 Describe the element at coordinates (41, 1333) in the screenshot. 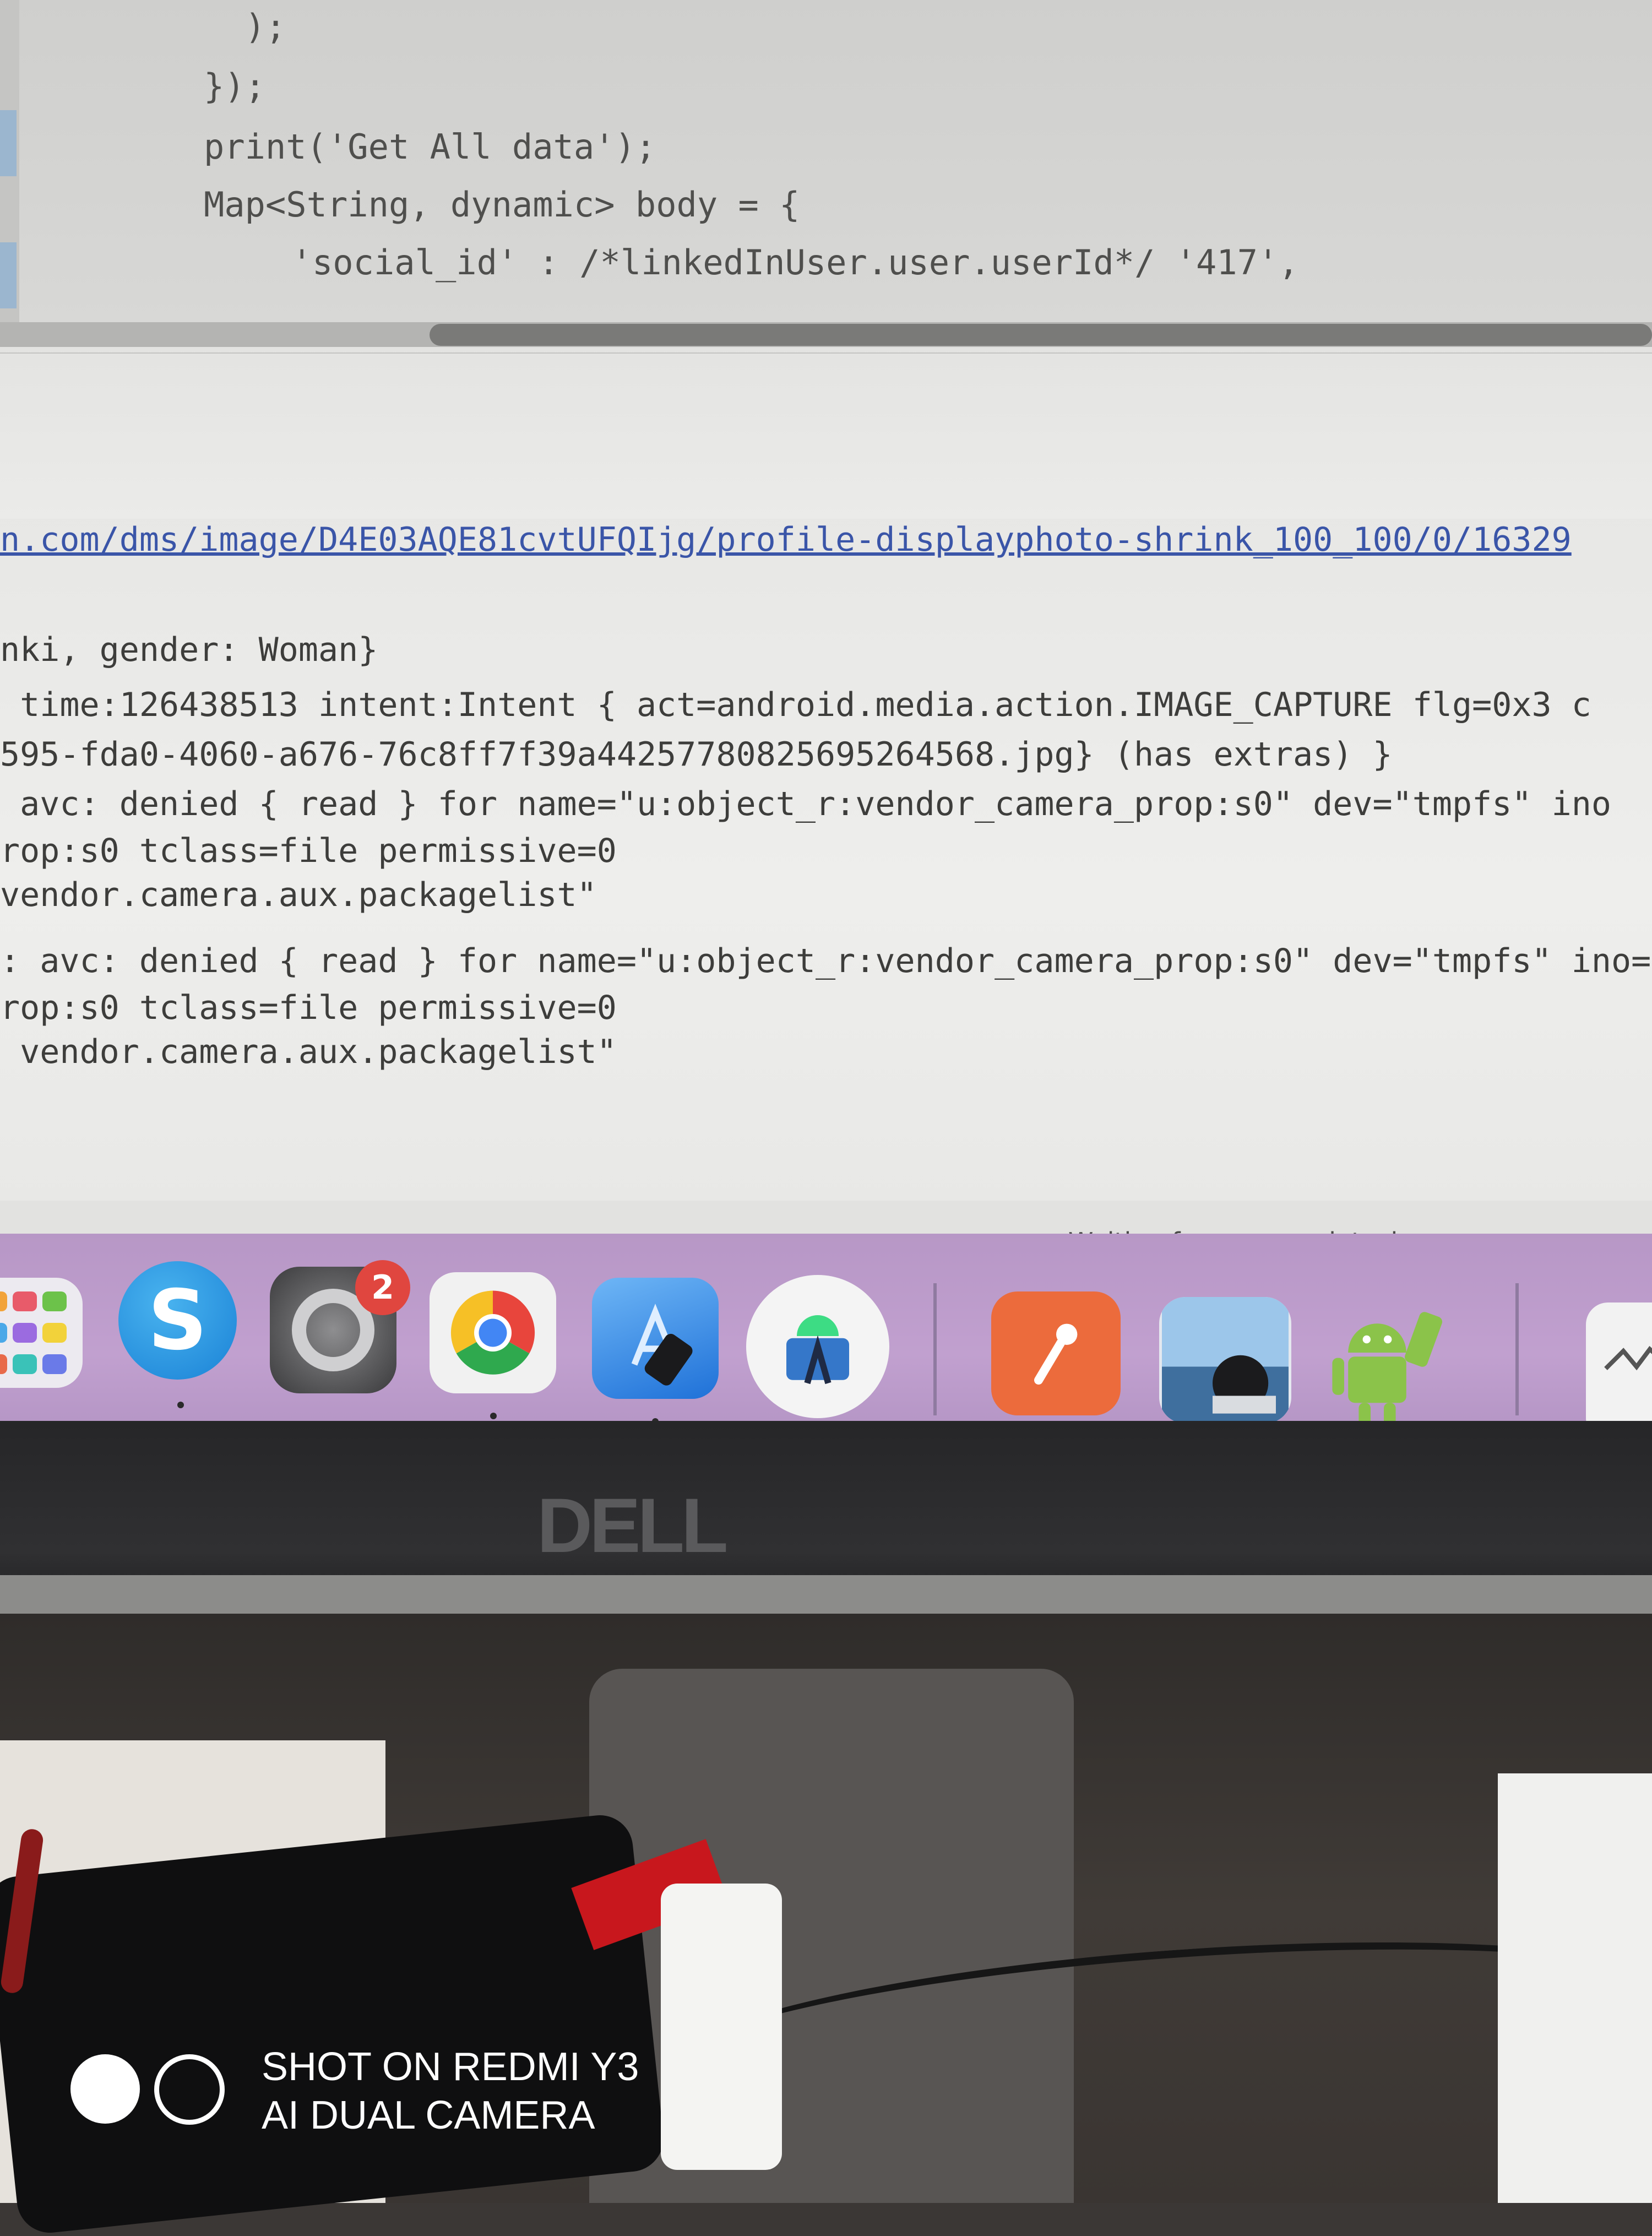

I see `launchpad-icon` at that location.